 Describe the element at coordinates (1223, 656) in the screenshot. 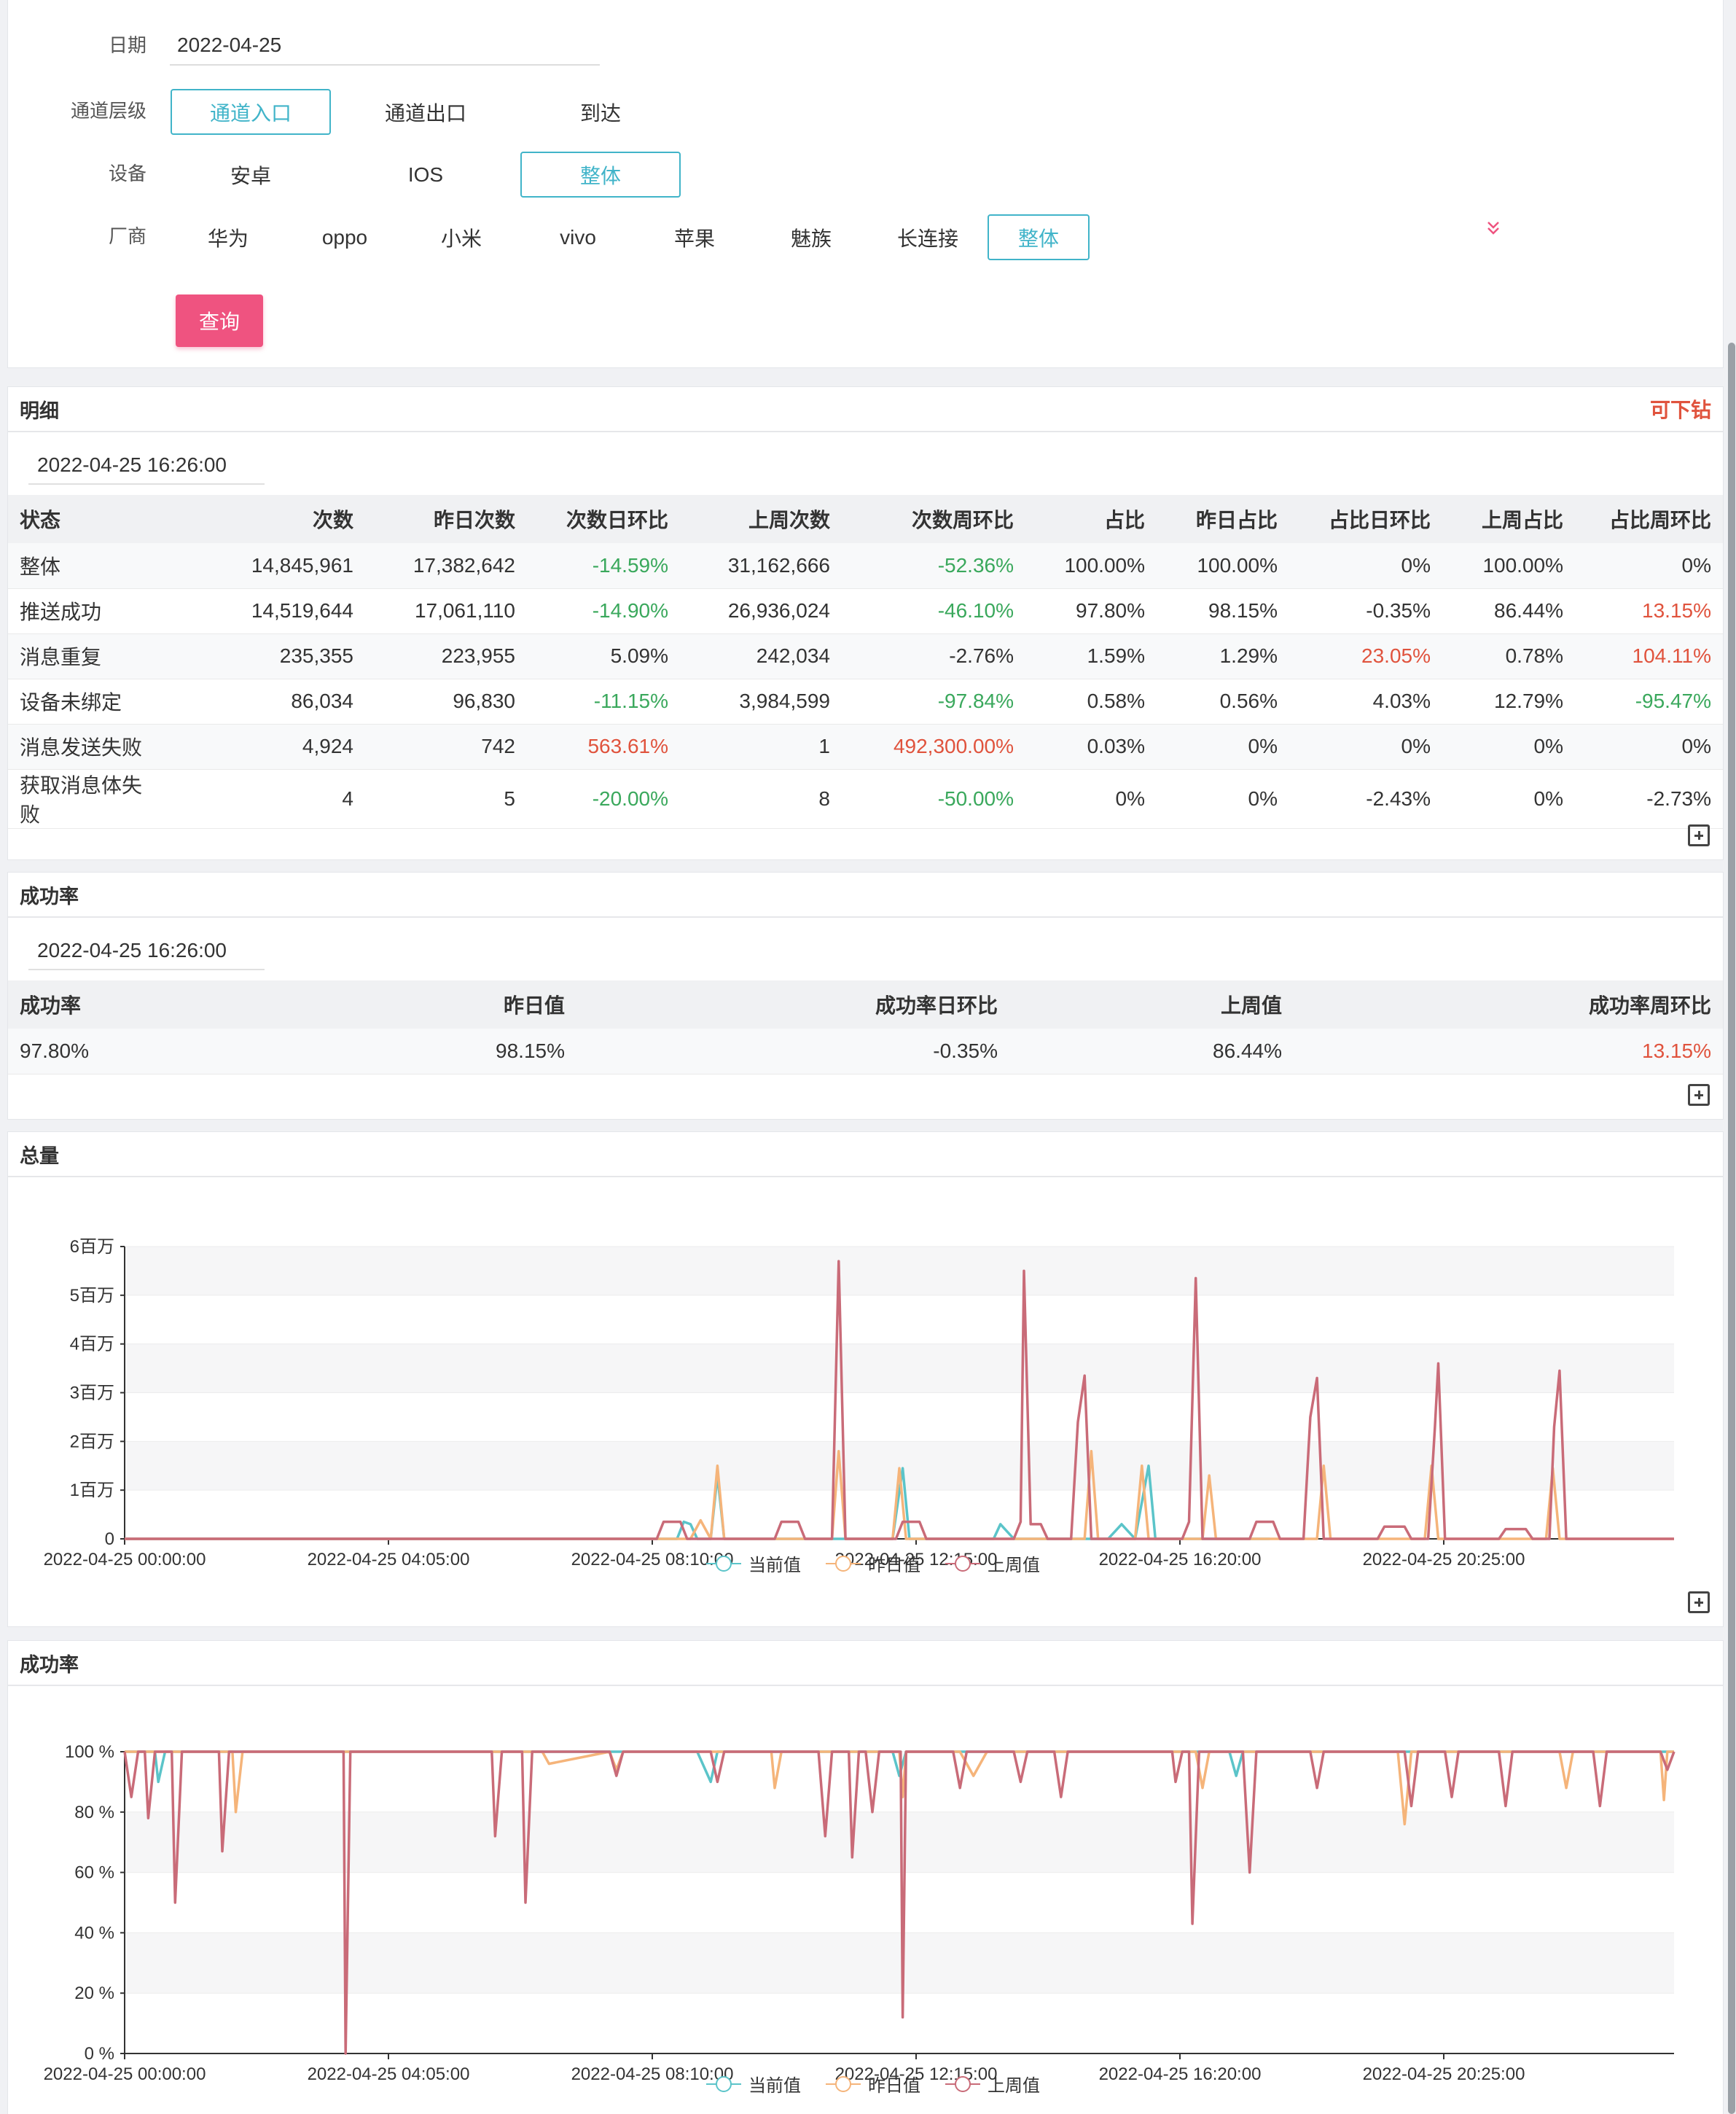

I see `cell: 1.29%` at that location.